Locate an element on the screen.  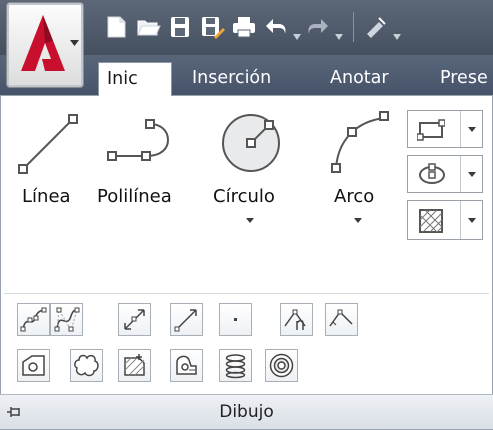
ray-icon is located at coordinates (185, 320).